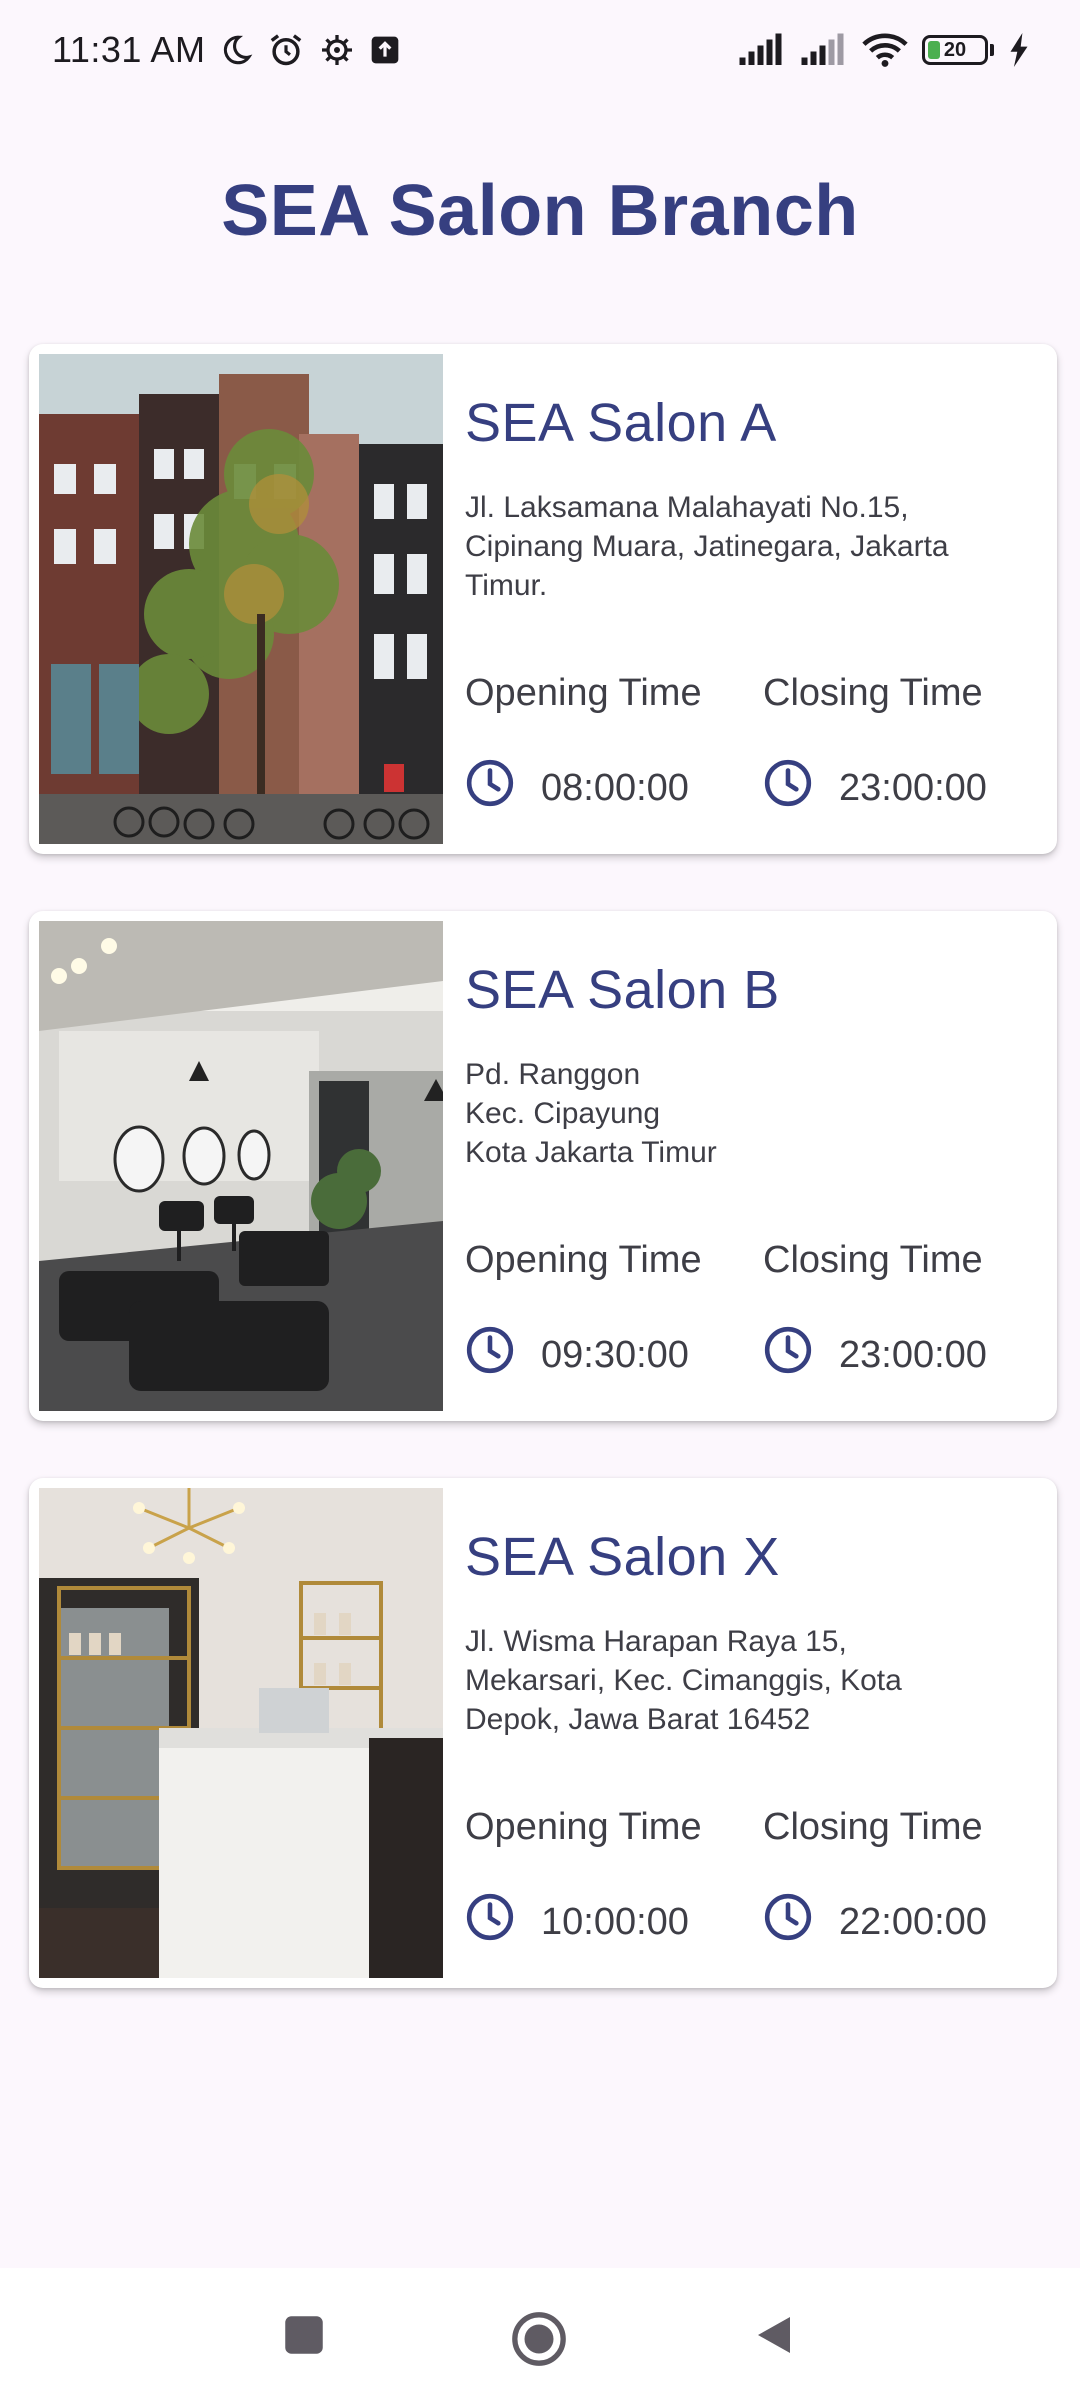  Describe the element at coordinates (615, 788) in the screenshot. I see `opening-time-value: 08:00:00` at that location.